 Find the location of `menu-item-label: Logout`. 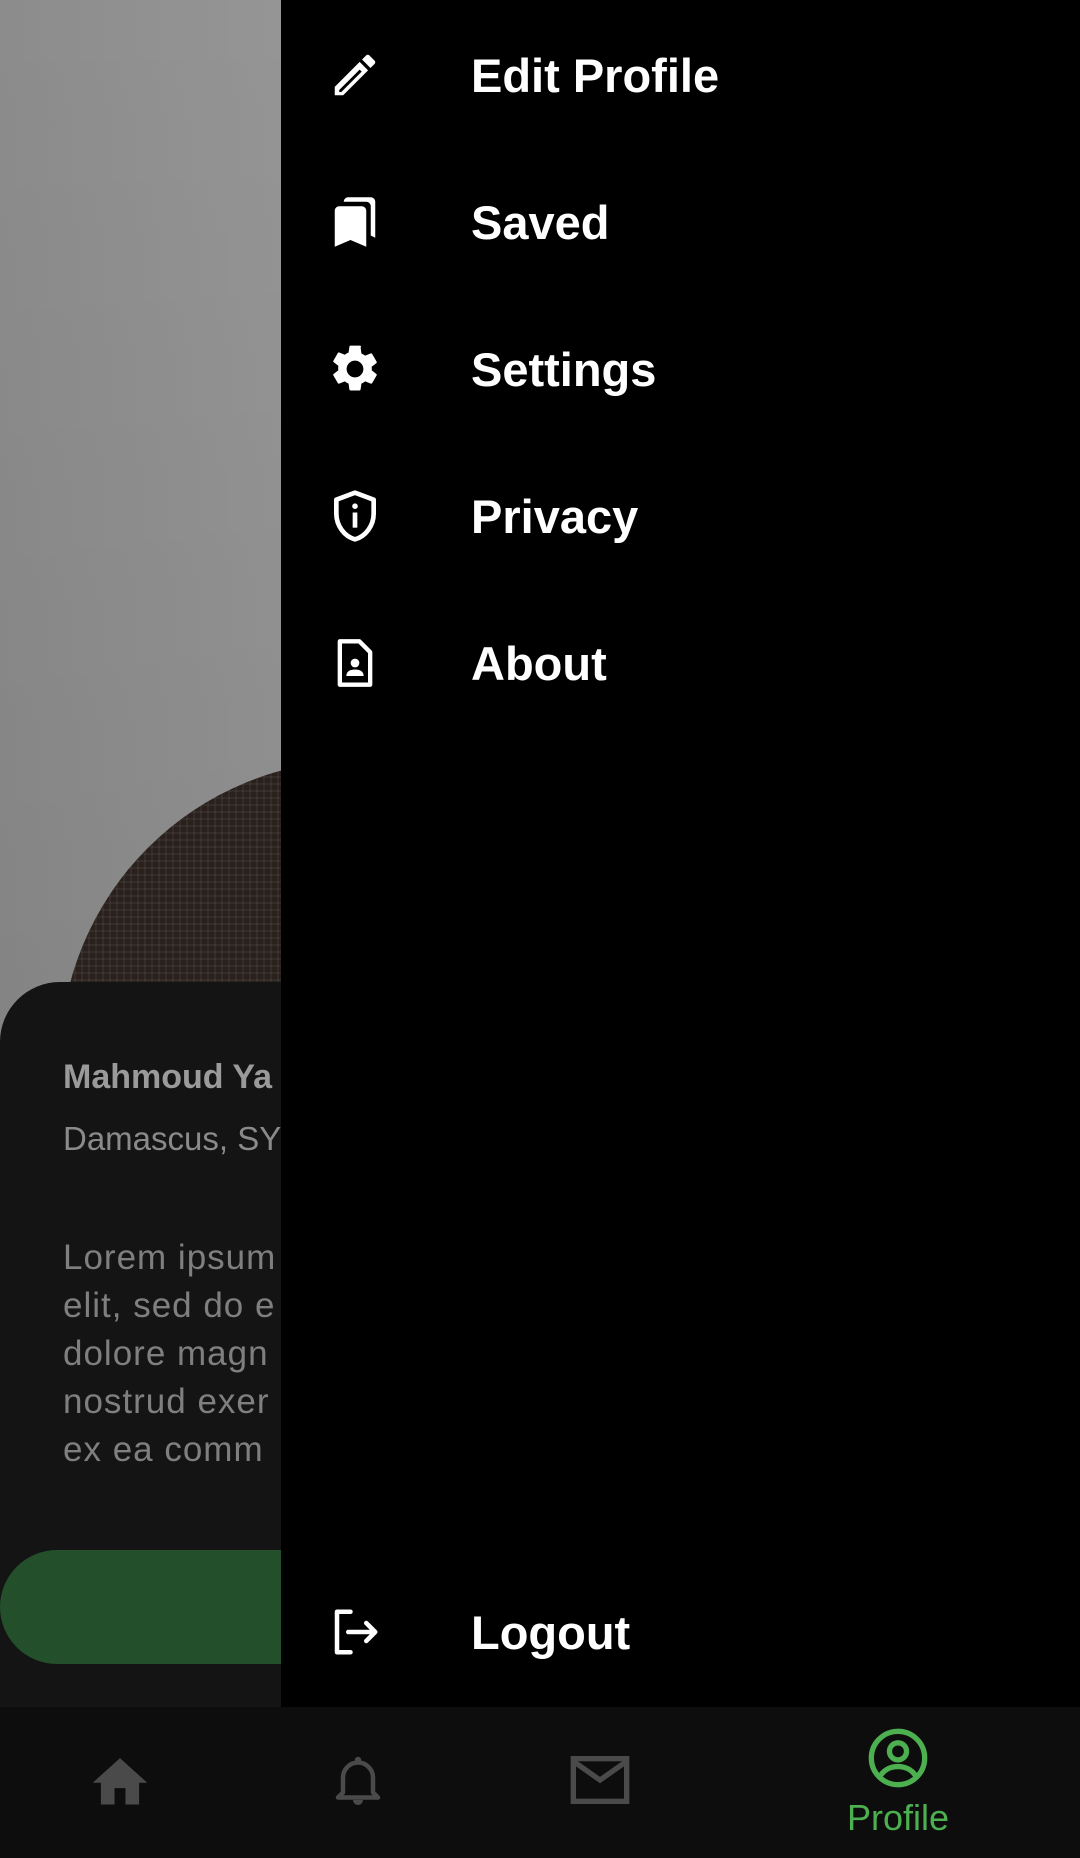

menu-item-label: Logout is located at coordinates (551, 1632).